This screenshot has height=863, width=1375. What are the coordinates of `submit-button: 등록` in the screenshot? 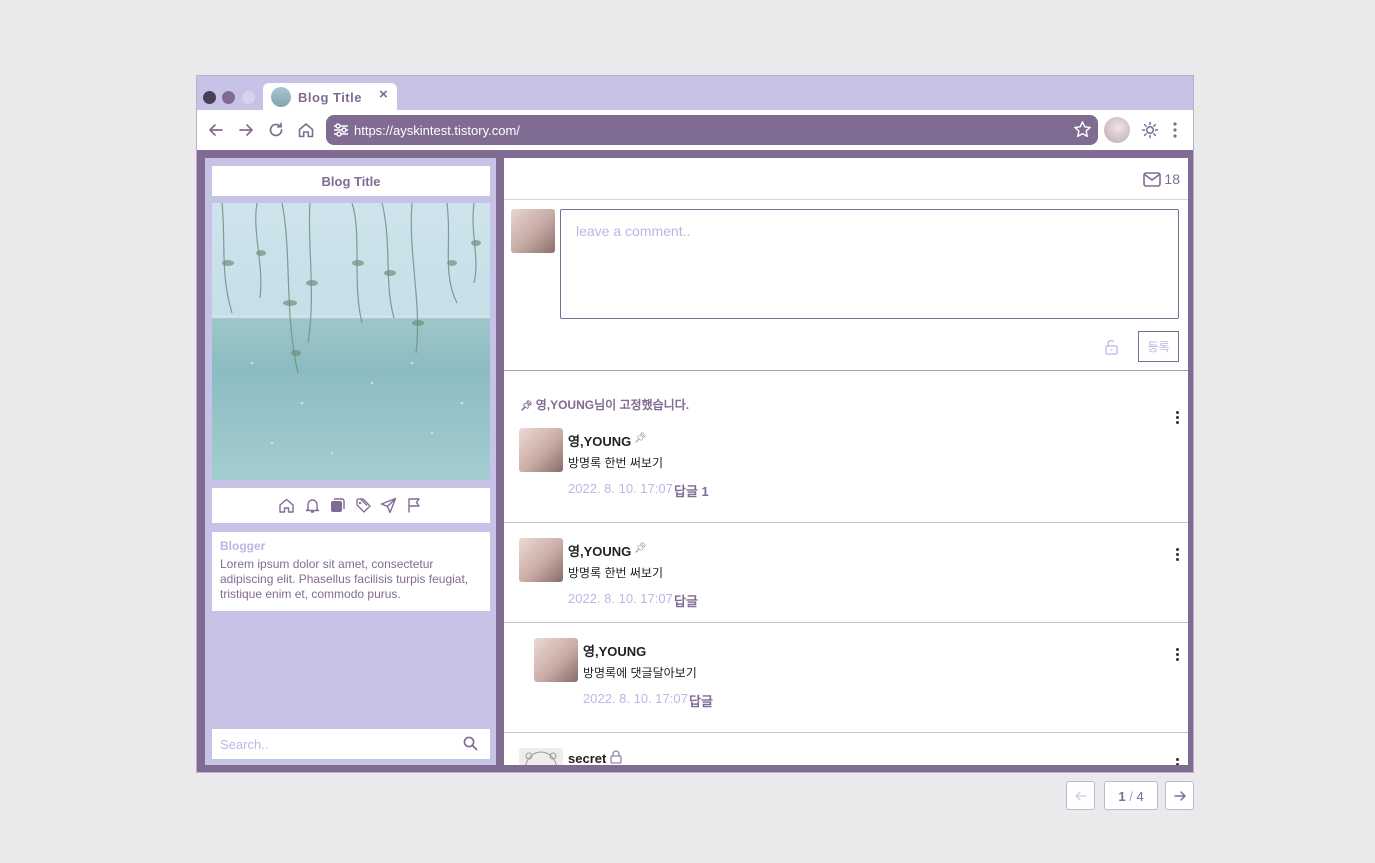 It's located at (1158, 346).